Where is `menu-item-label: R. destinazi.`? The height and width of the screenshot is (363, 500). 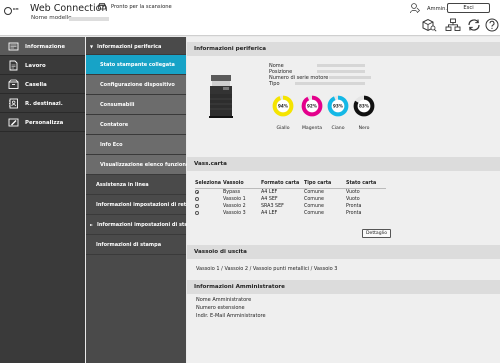 menu-item-label: R. destinazi. is located at coordinates (44, 104).